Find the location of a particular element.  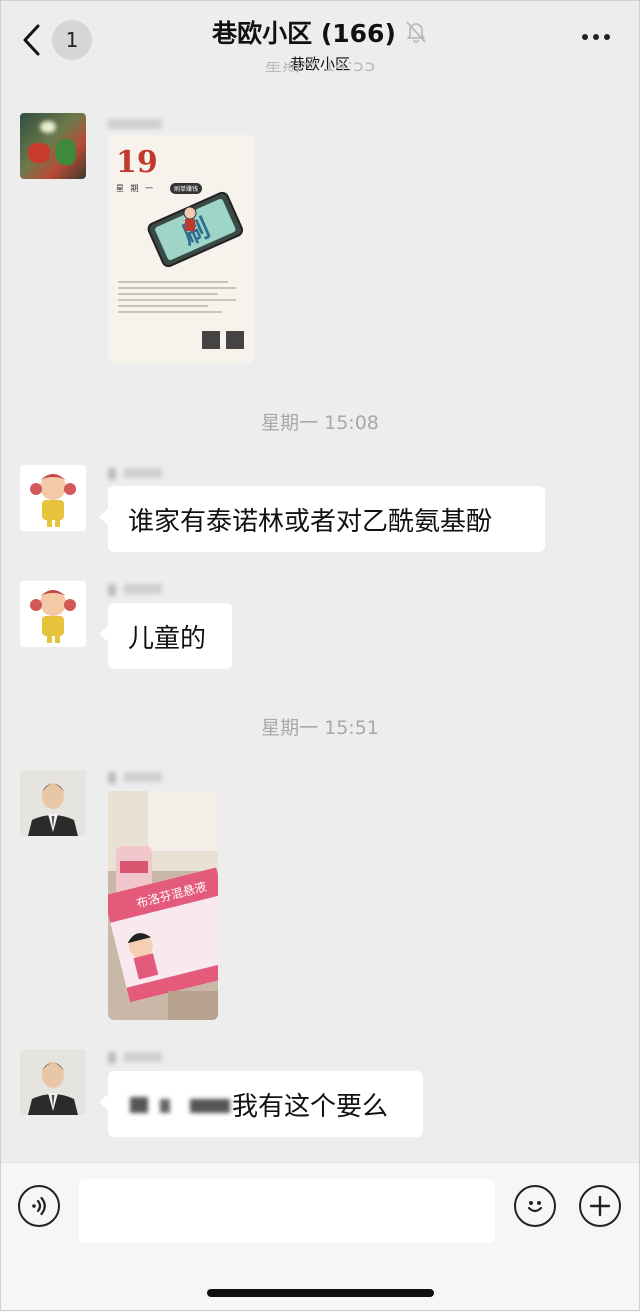

timestamp: 星期一 15:08 is located at coordinates (320, 423).